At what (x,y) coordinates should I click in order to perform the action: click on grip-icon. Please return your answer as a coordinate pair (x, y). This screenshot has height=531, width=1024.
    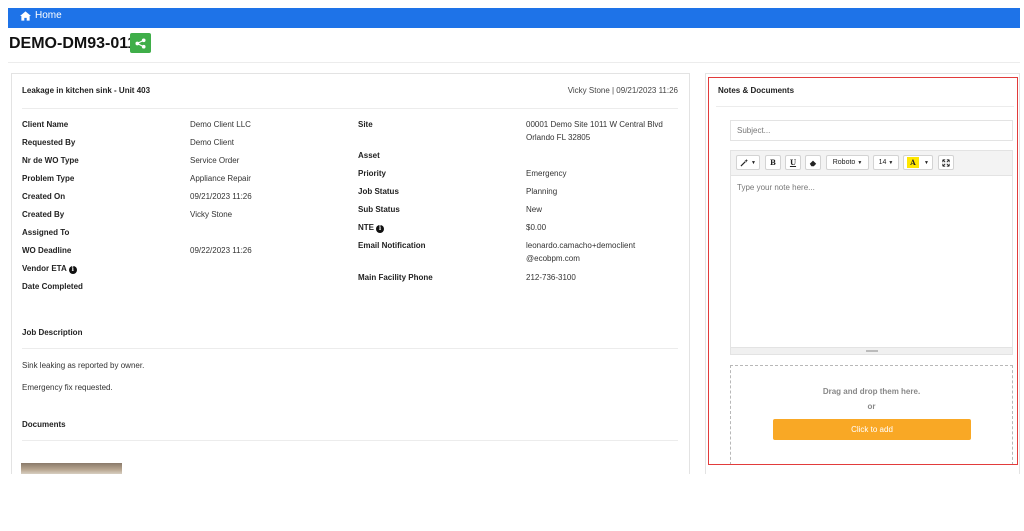
    Looking at the image, I should click on (872, 351).